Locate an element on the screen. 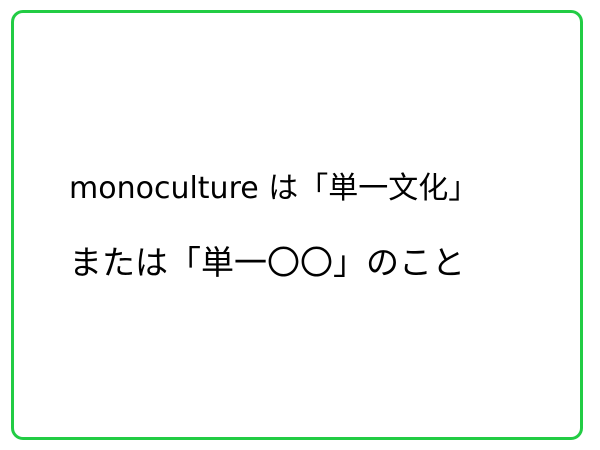 Image resolution: width=600 pixels, height=450 pixels. text-line-monoculture: monoculture は「単一文化」 is located at coordinates (274, 188).